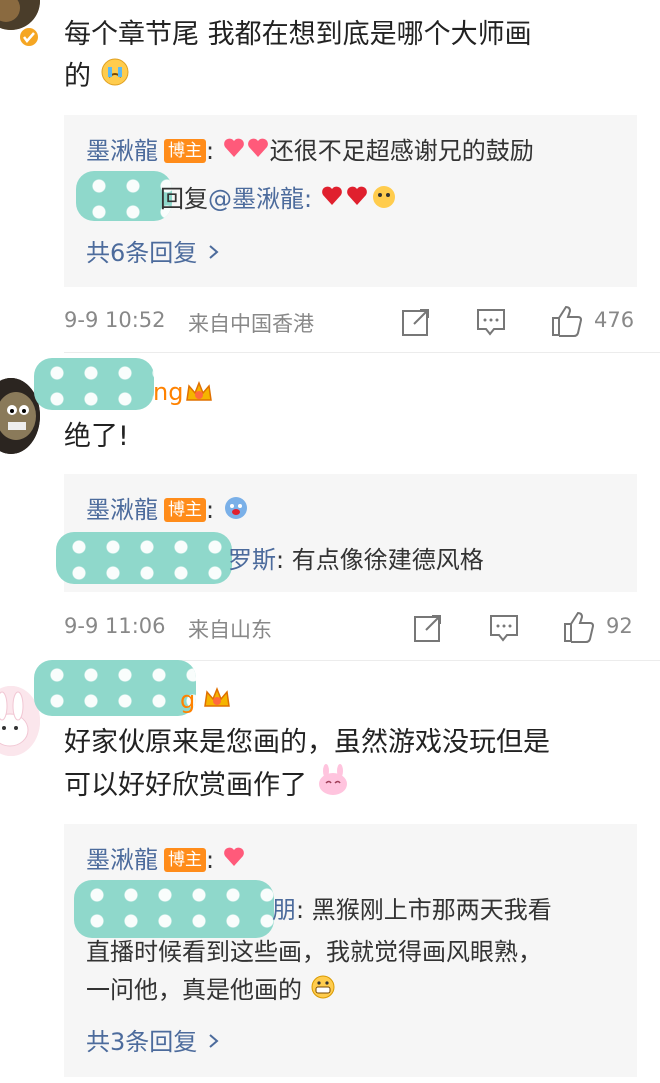  Describe the element at coordinates (362, 352) in the screenshot. I see `divider` at that location.